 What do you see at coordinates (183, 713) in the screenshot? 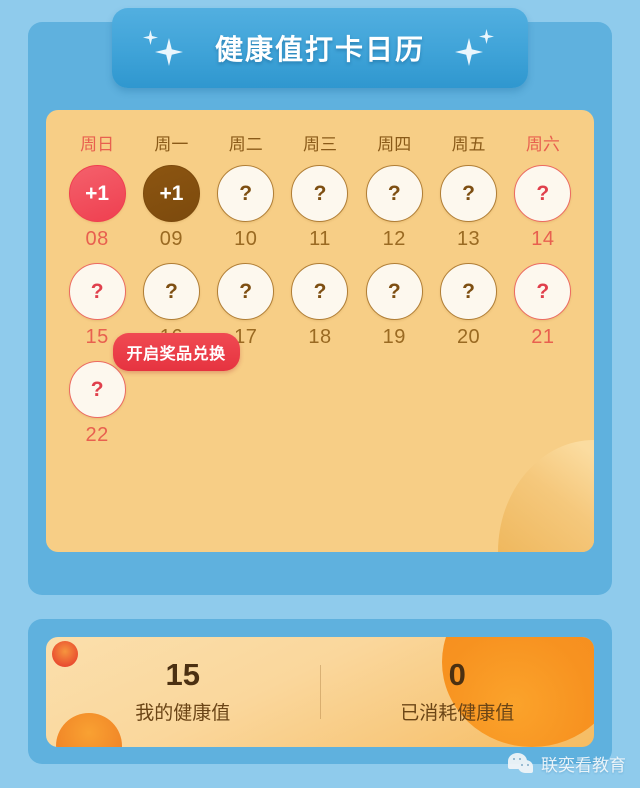
I see `stat-label: 我的健康值` at bounding box center [183, 713].